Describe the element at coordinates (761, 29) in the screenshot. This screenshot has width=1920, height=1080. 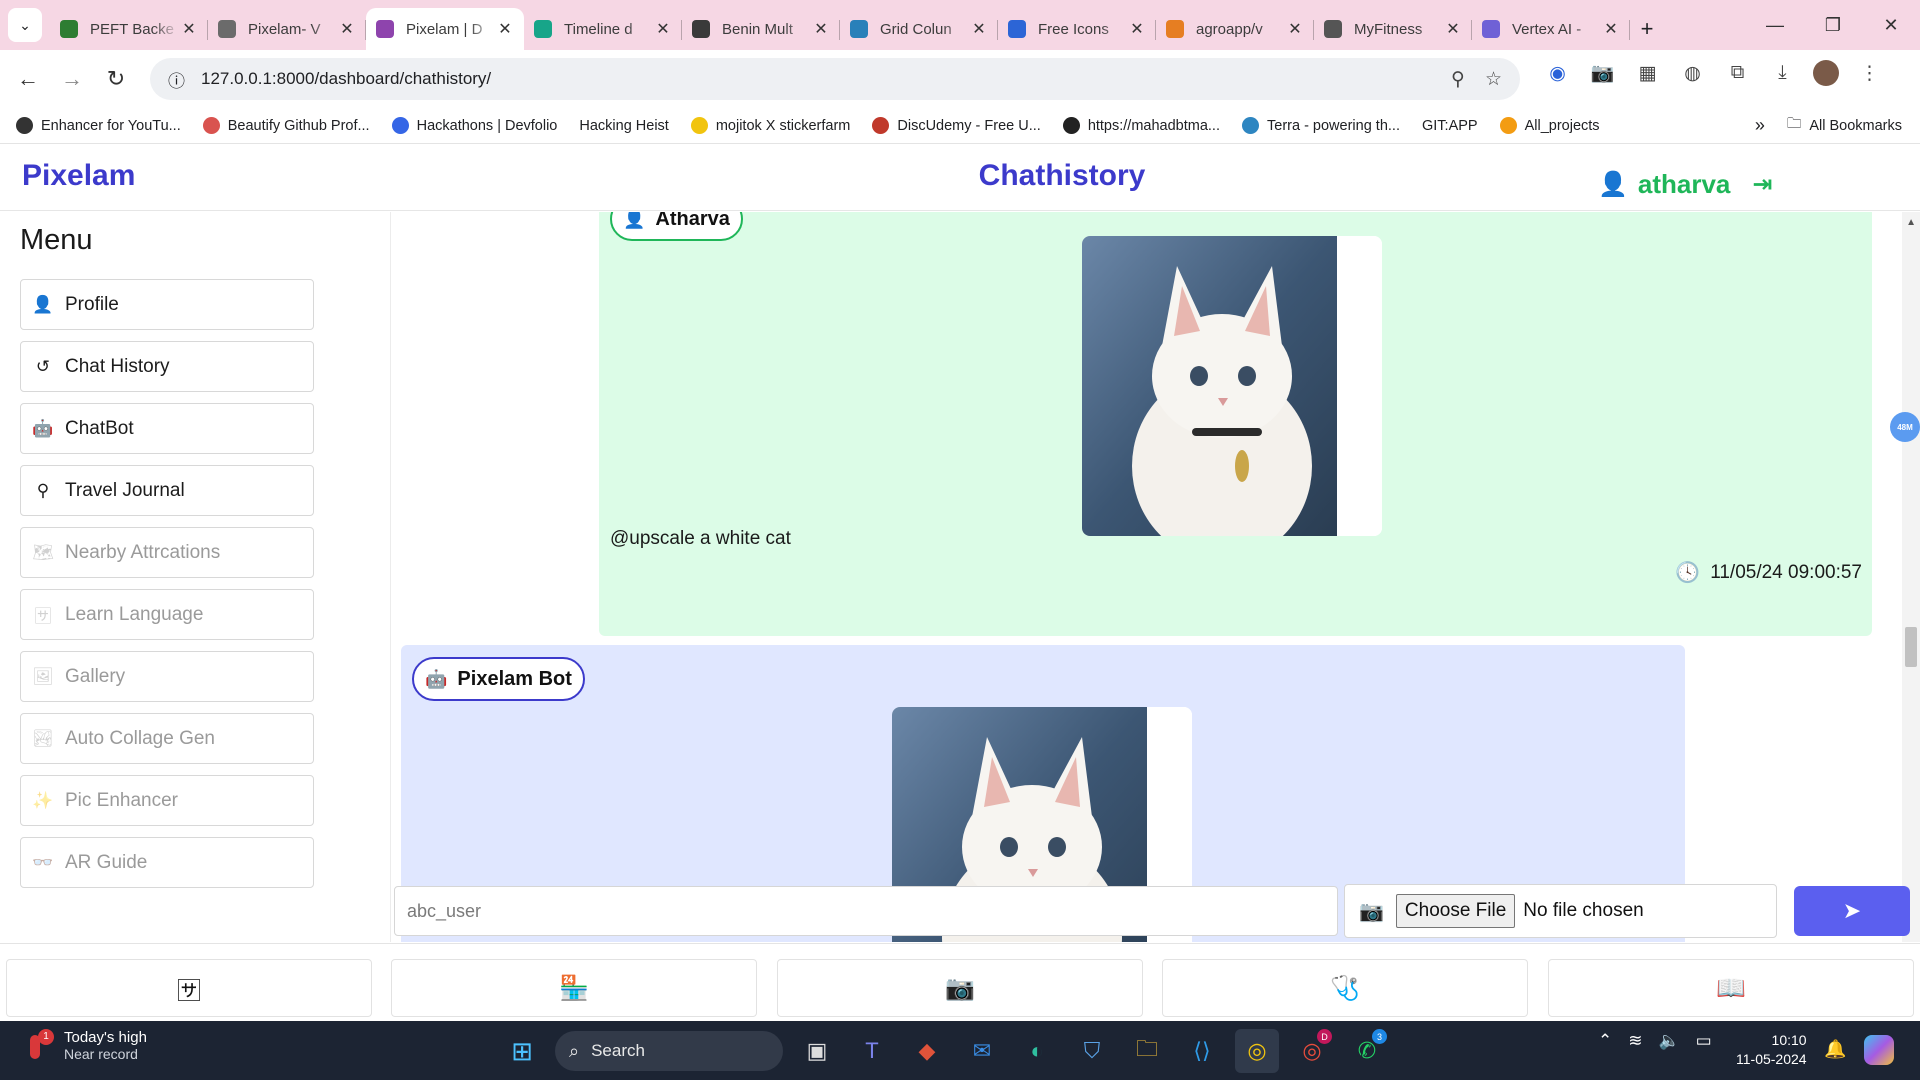
I see `browser-tab: Benin Mult ✕` at that location.